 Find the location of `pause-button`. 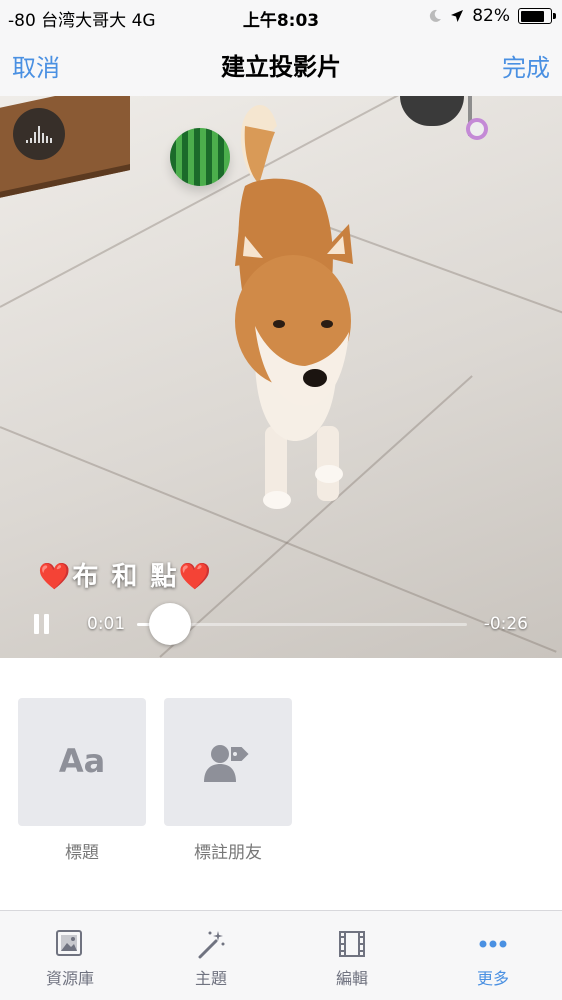

pause-button is located at coordinates (43, 624).